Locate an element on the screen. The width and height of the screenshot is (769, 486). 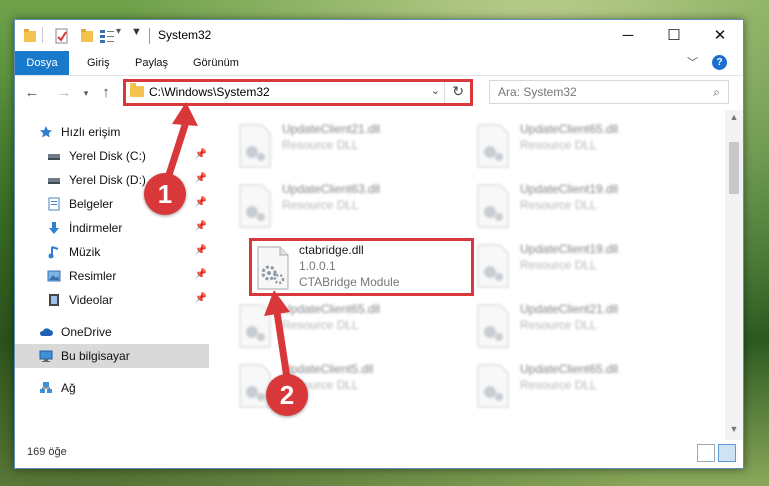
properties-icon is located at coordinates (62, 36).